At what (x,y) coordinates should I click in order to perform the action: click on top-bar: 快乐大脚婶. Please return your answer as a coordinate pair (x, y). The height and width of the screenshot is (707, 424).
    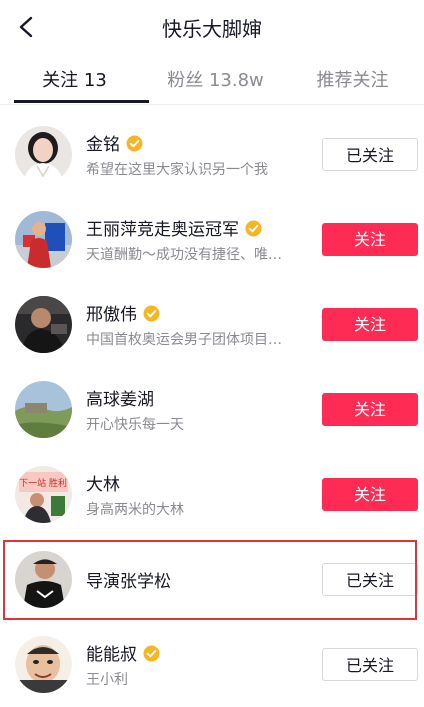
    Looking at the image, I should click on (212, 27).